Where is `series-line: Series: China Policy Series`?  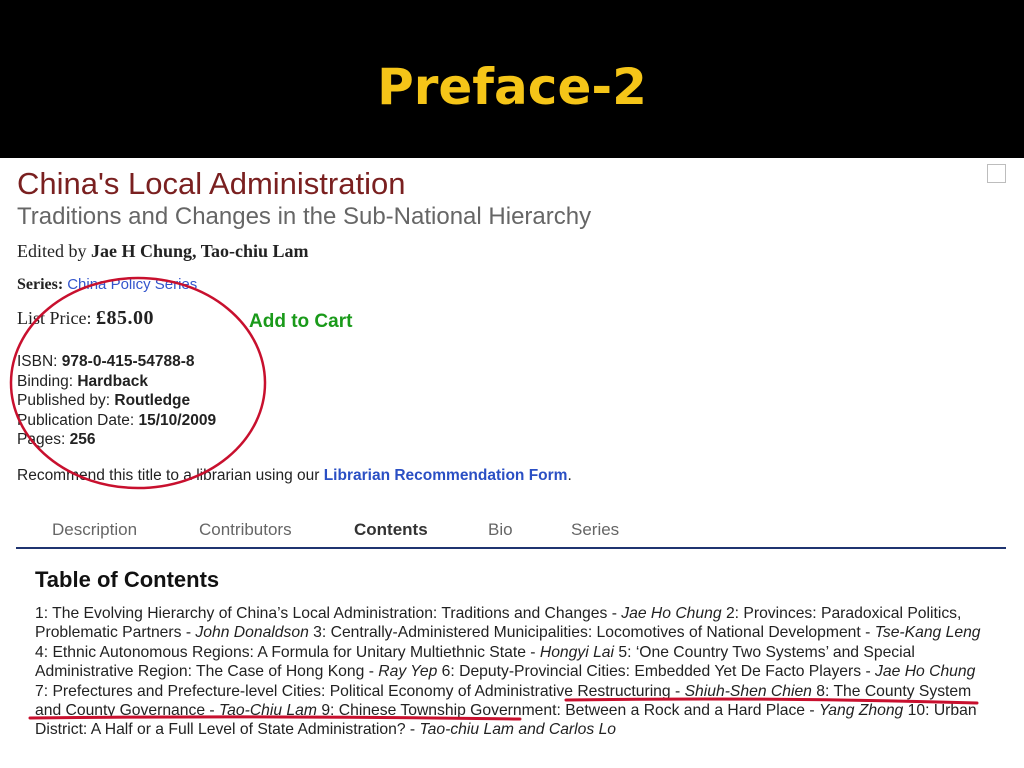
series-line: Series: China Policy Series is located at coordinates (107, 285).